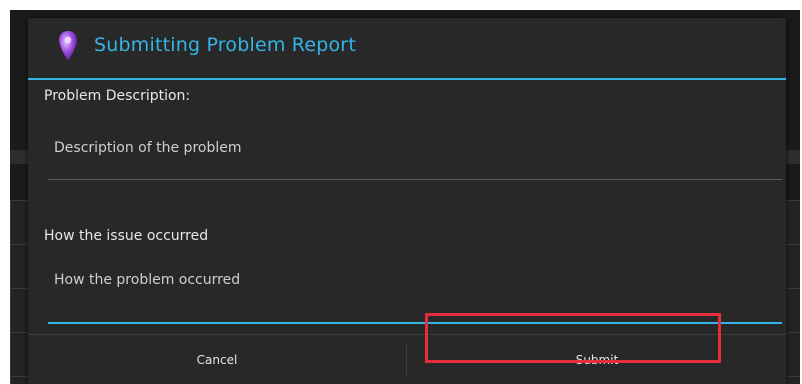  I want to click on how-input-underline-focused, so click(415, 323).